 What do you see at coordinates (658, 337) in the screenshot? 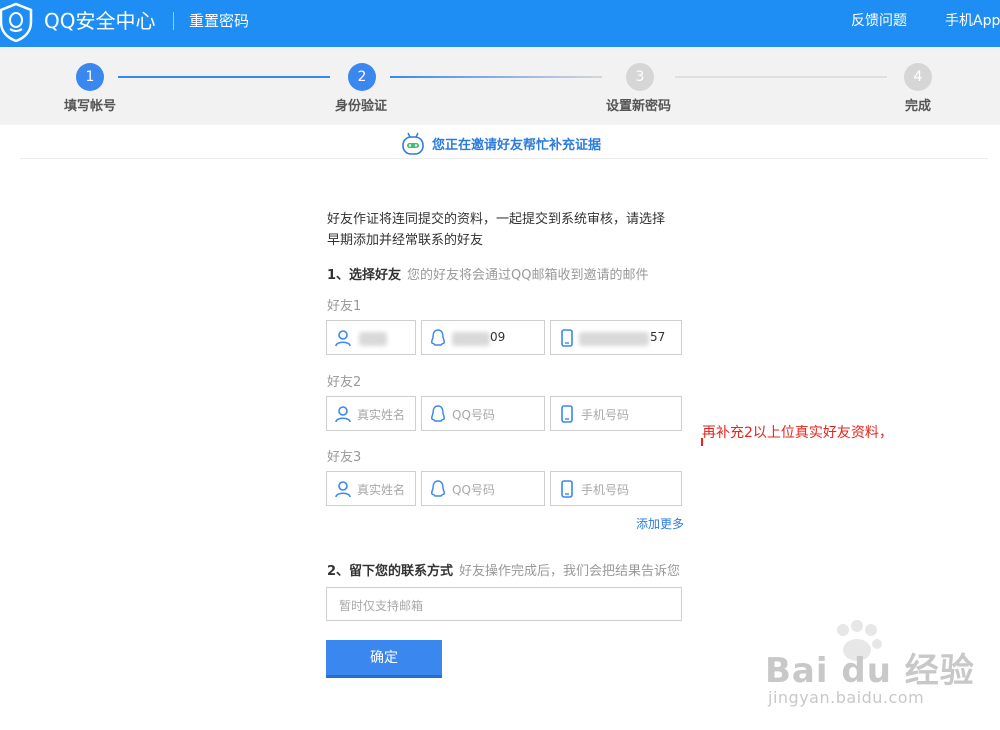
I see `friend-1-phone-value: 57` at bounding box center [658, 337].